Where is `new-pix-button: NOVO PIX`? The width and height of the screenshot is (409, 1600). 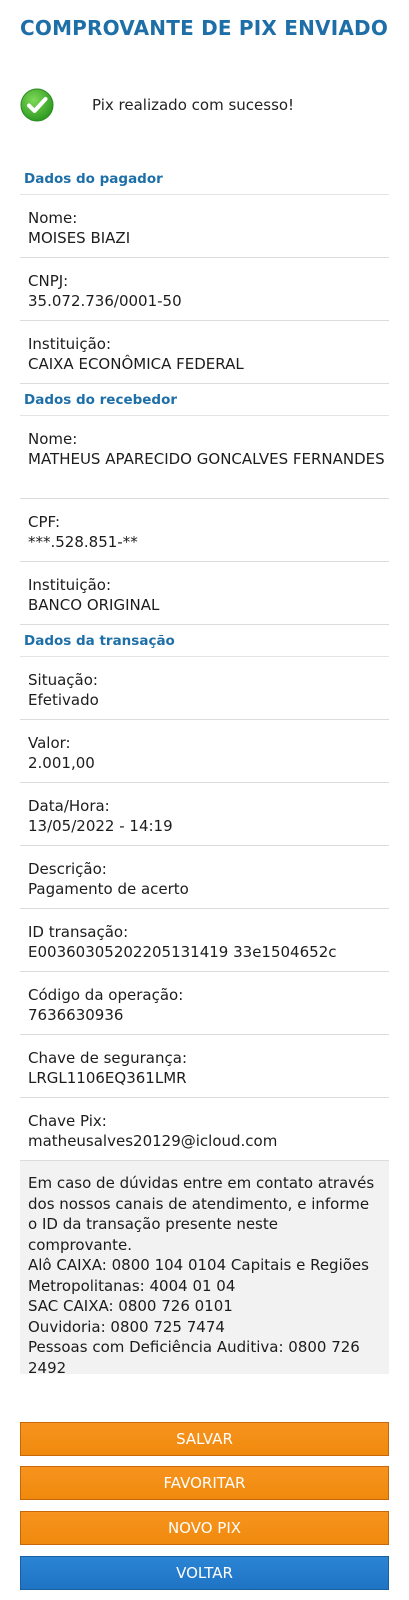
new-pix-button: NOVO PIX is located at coordinates (204, 1528).